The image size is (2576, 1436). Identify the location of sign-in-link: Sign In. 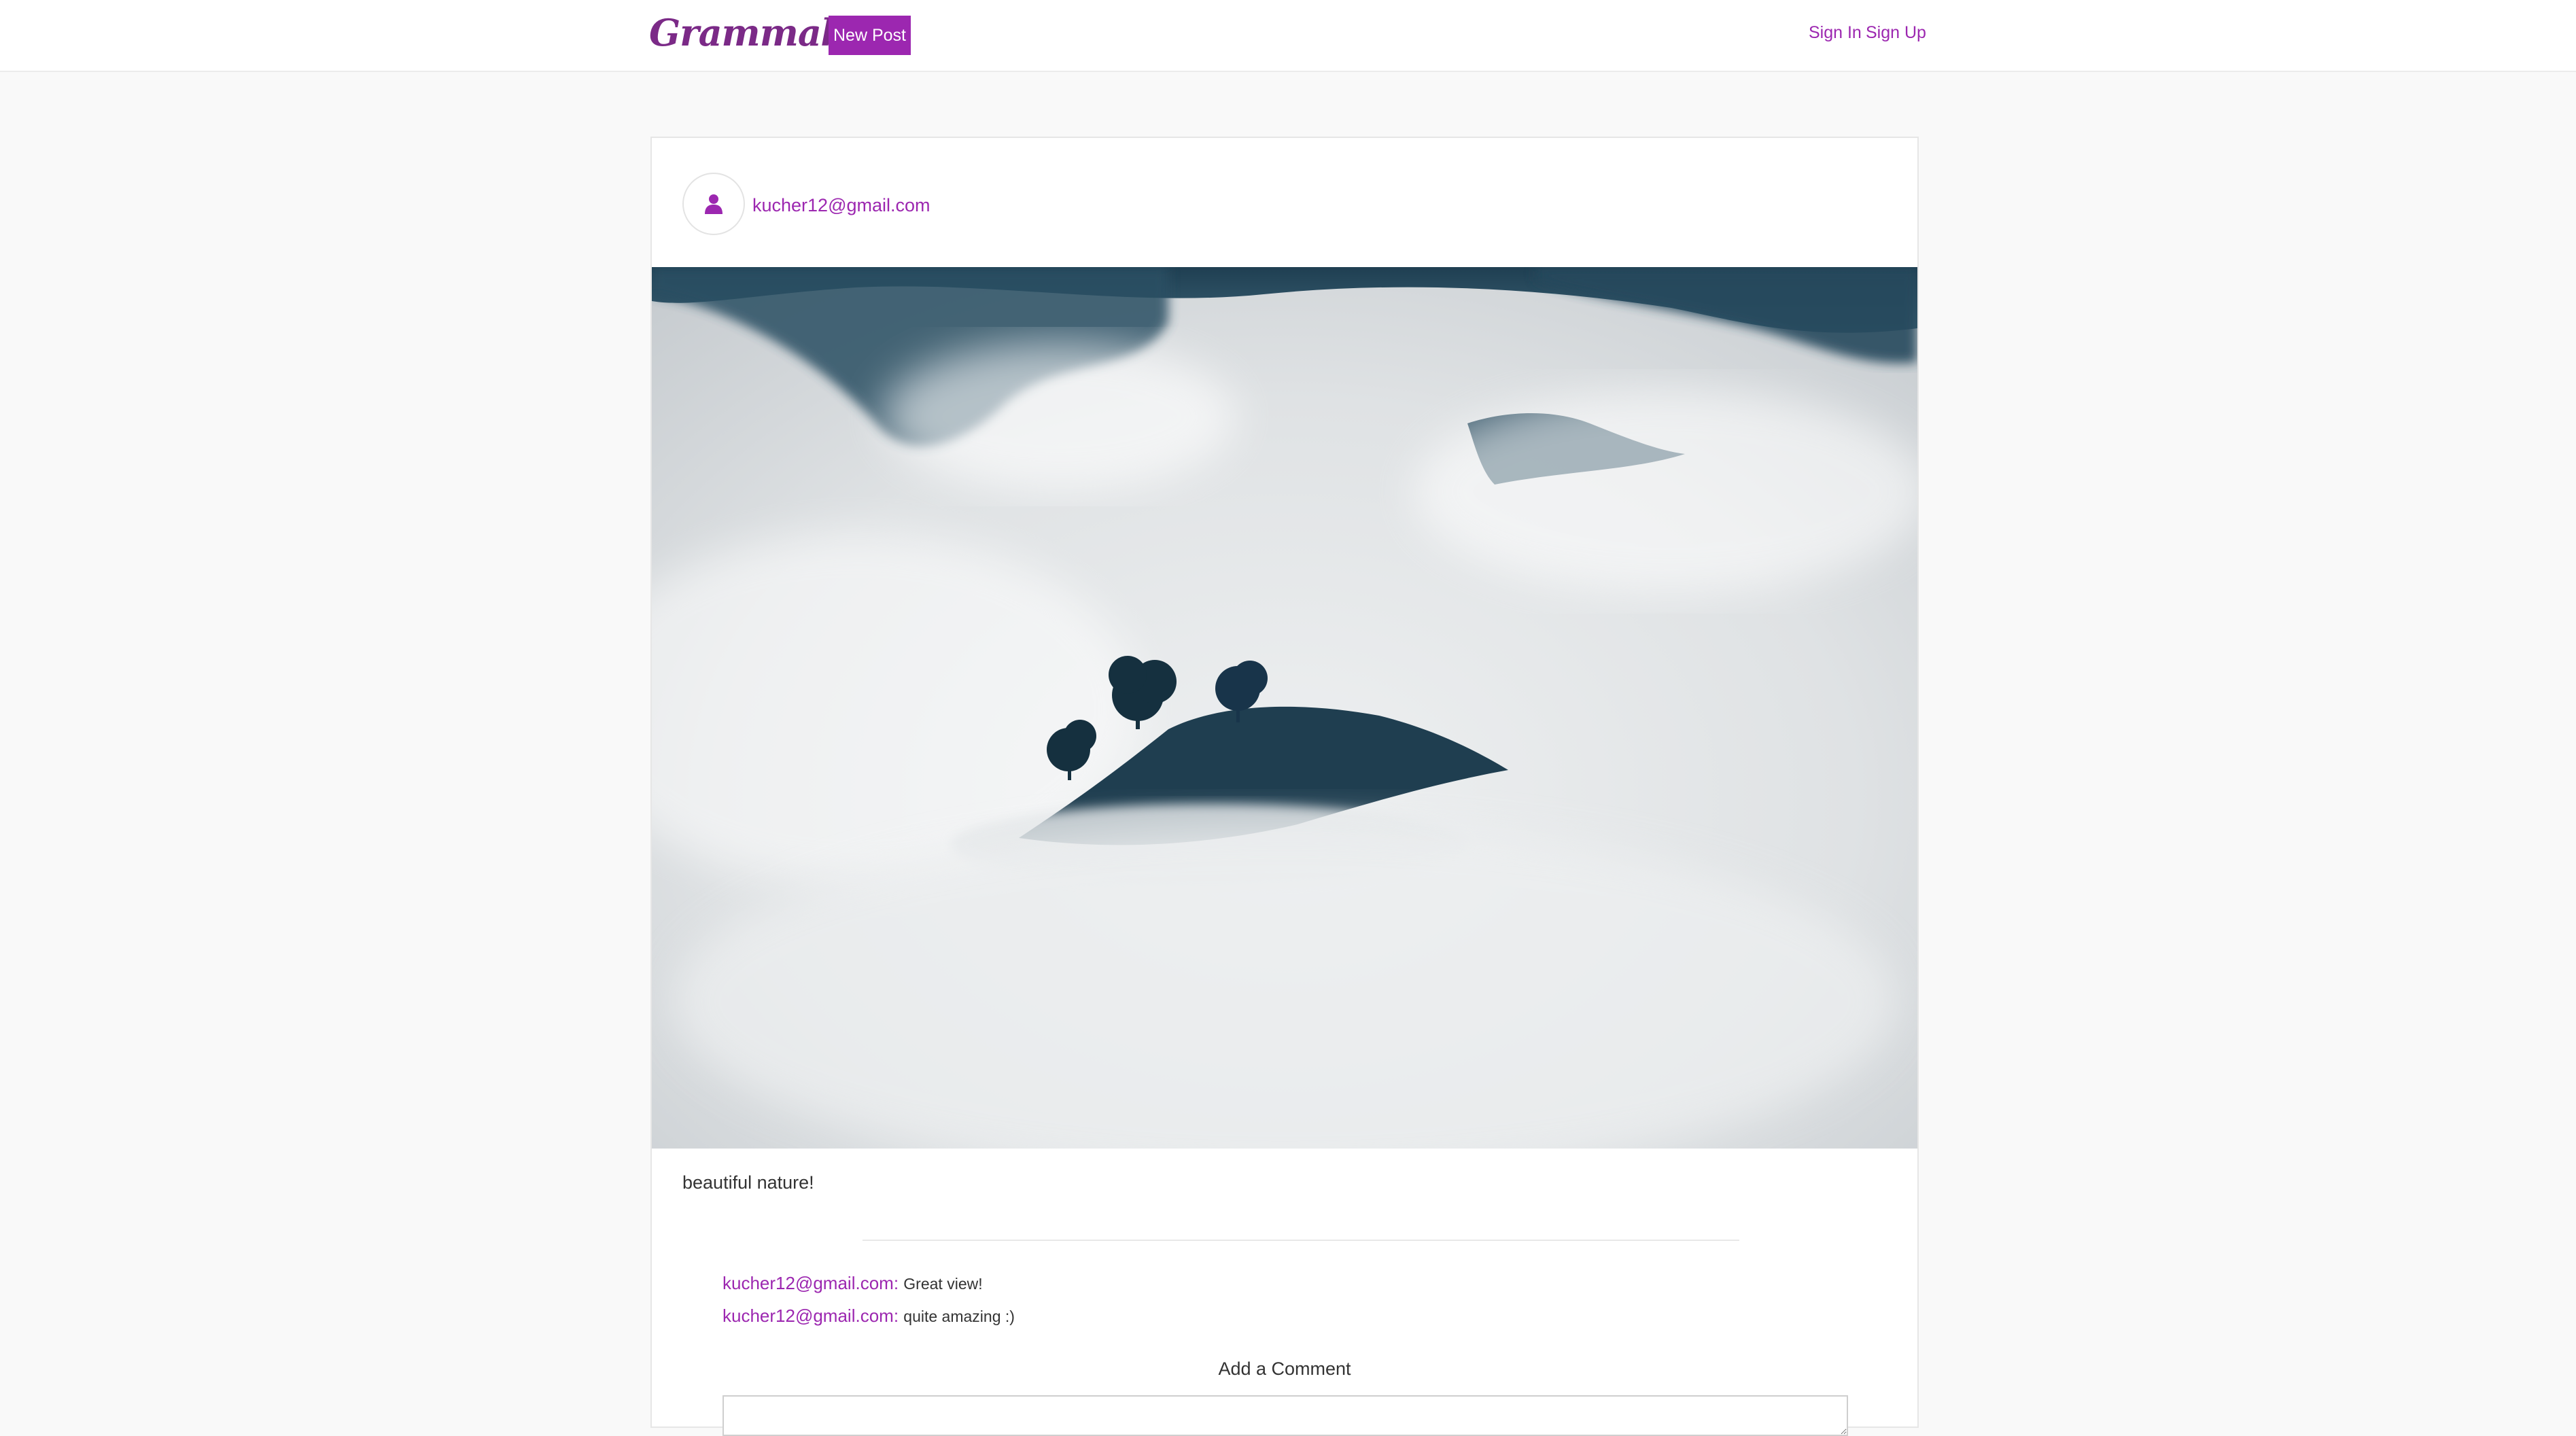
(1835, 33).